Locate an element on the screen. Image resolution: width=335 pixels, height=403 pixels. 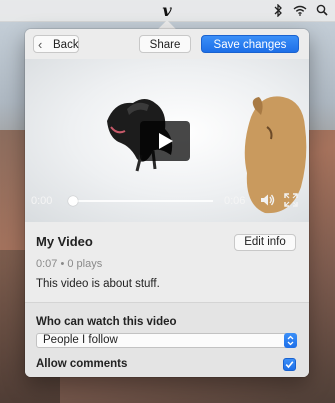
video-title: My Video is located at coordinates (64, 241).